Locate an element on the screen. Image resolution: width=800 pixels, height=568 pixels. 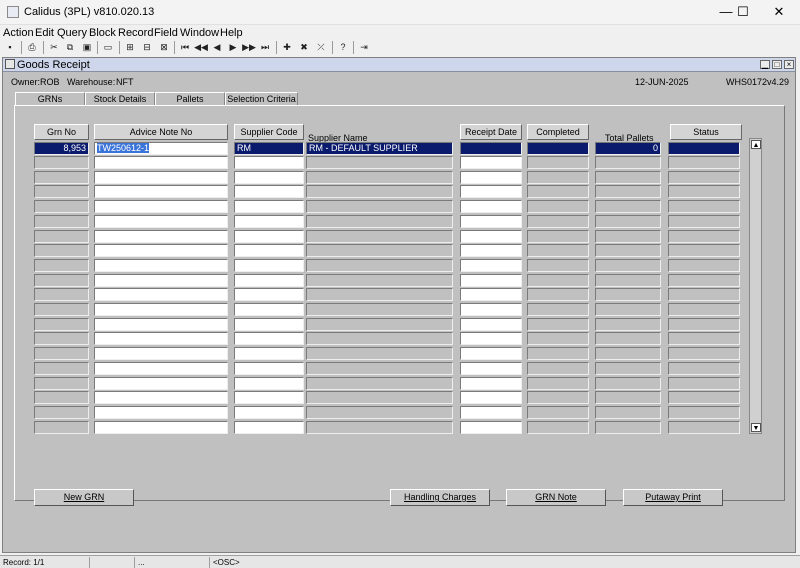
supplier-name-cell: RM - DEFAULT SUPPLIER is located at coordinates (379, 148).